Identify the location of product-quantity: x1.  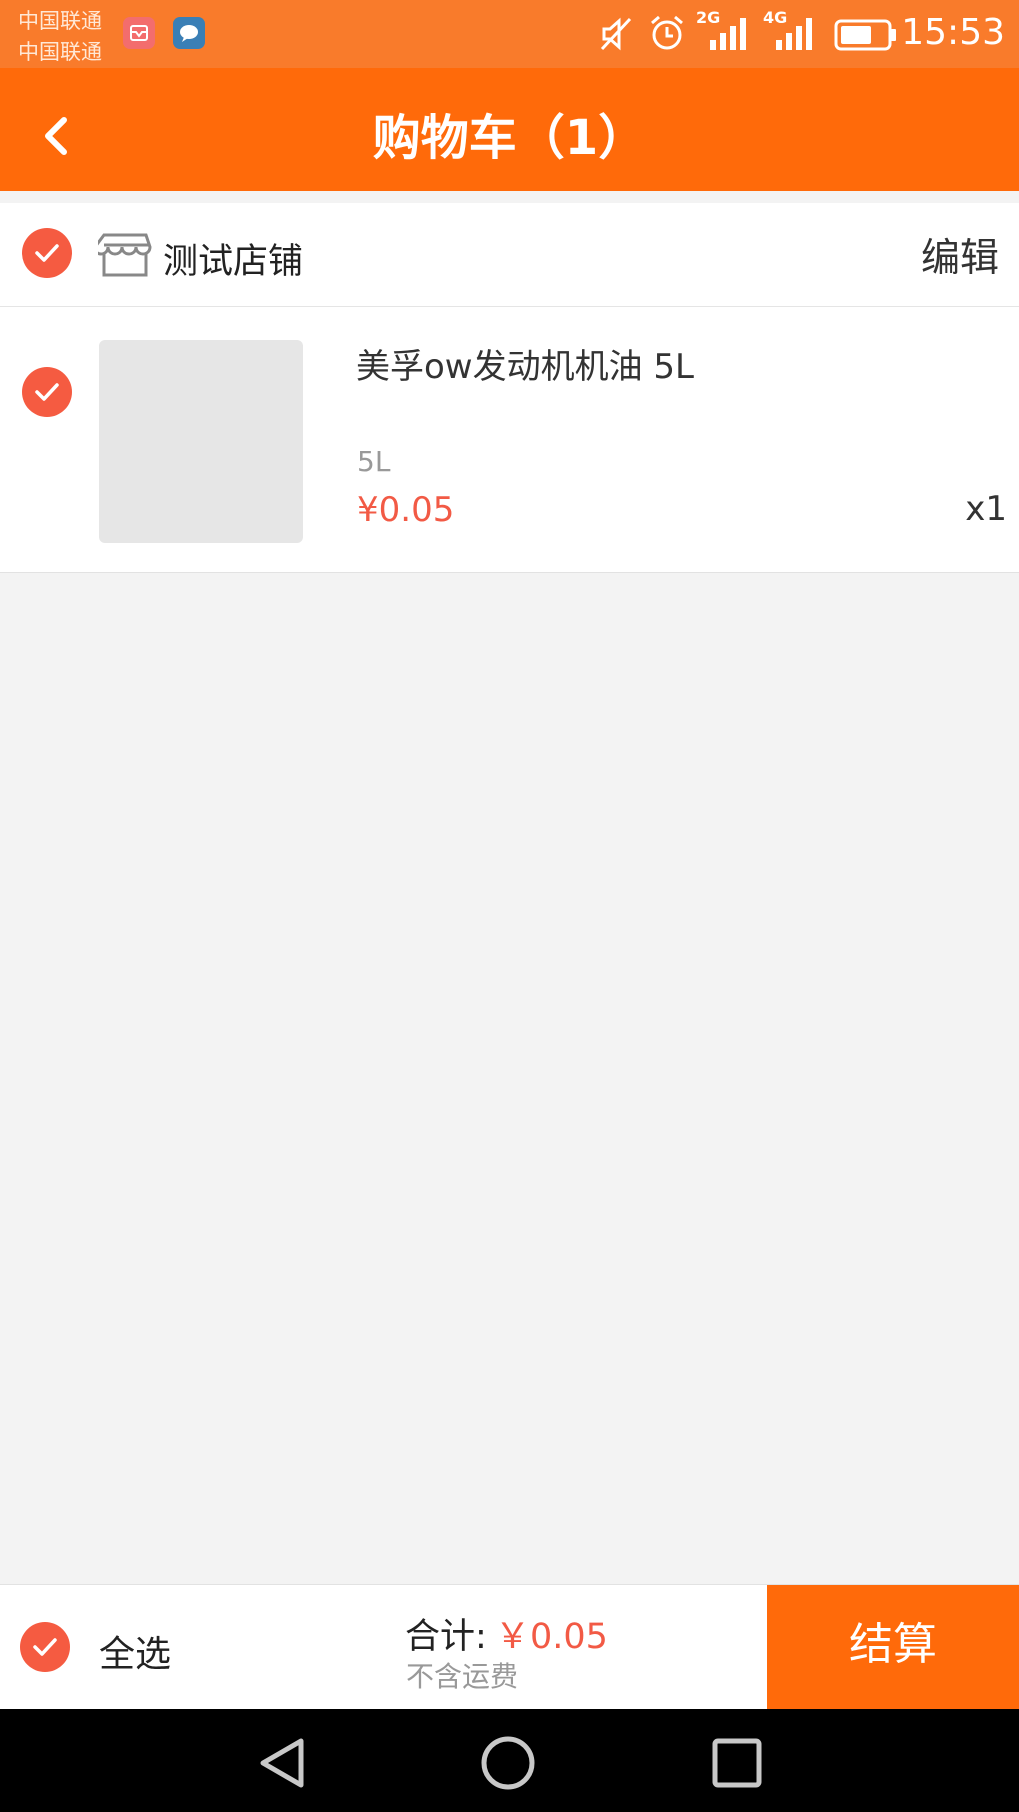
(986, 509).